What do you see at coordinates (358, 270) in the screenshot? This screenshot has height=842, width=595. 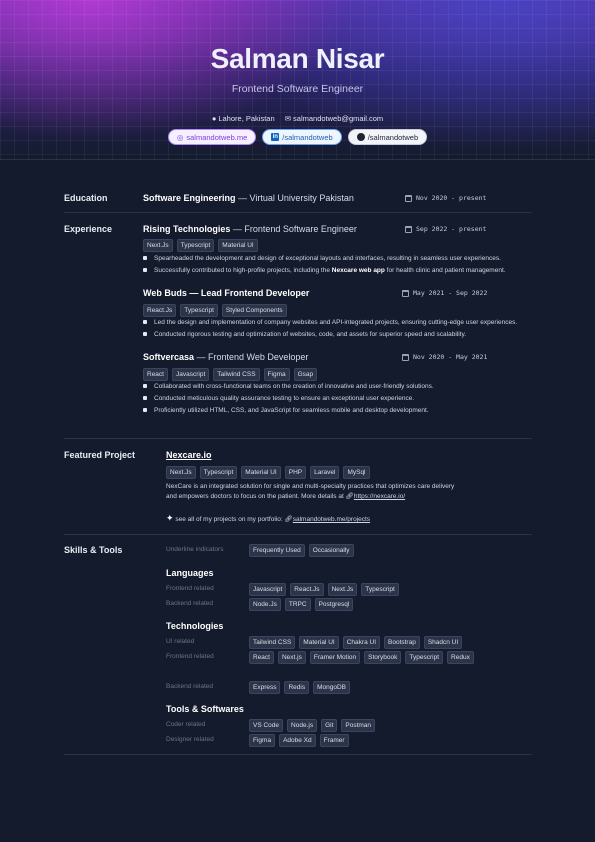 I see `bullet-highlight: Nexcare web app` at bounding box center [358, 270].